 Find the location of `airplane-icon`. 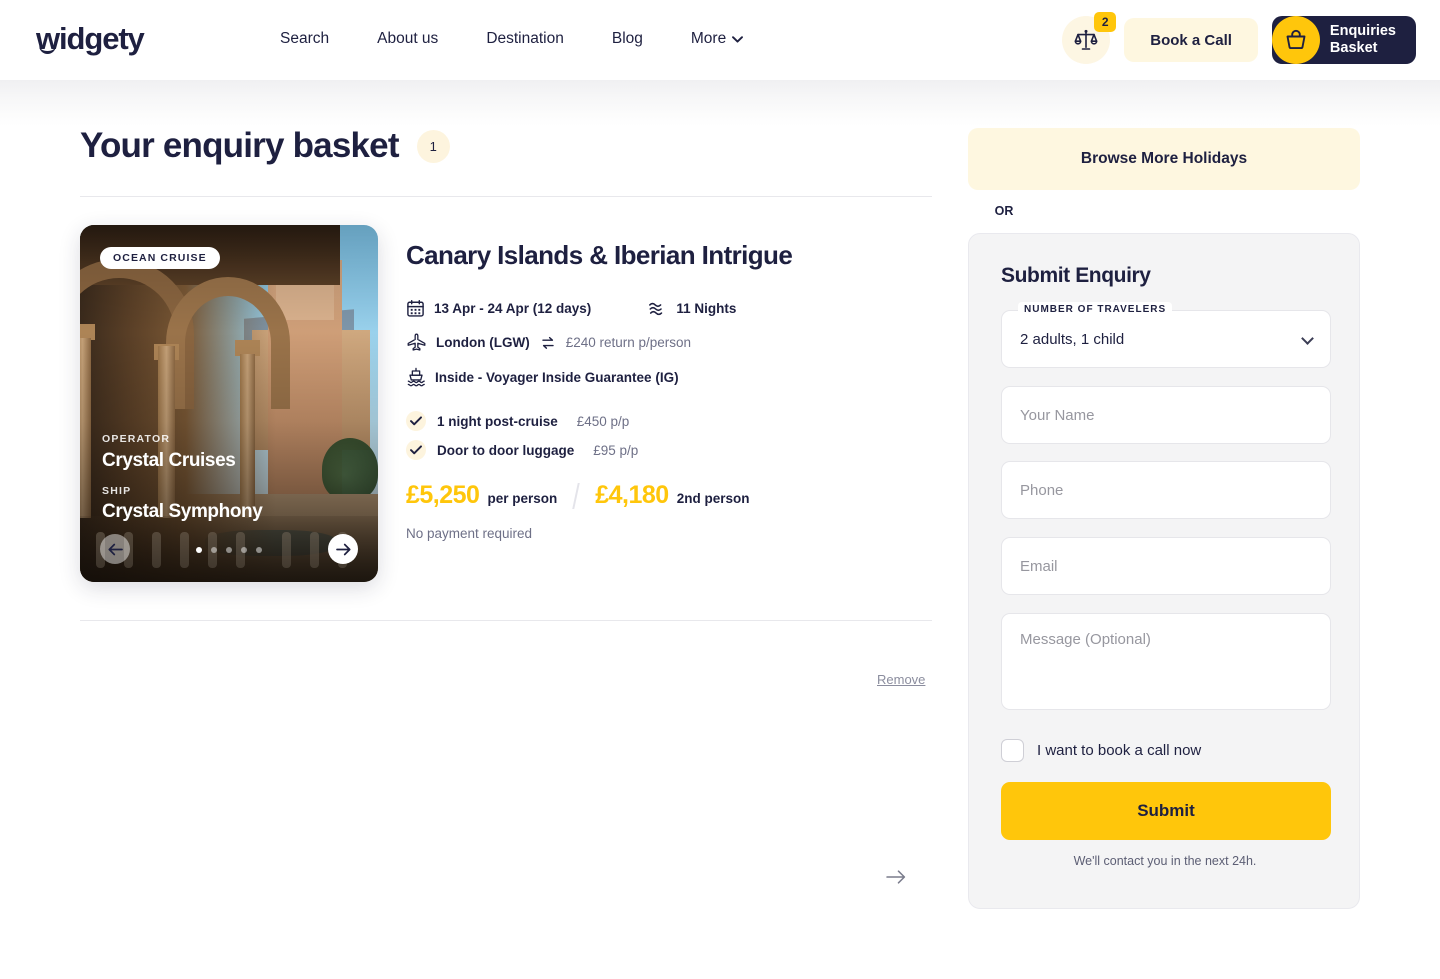

airplane-icon is located at coordinates (416, 342).